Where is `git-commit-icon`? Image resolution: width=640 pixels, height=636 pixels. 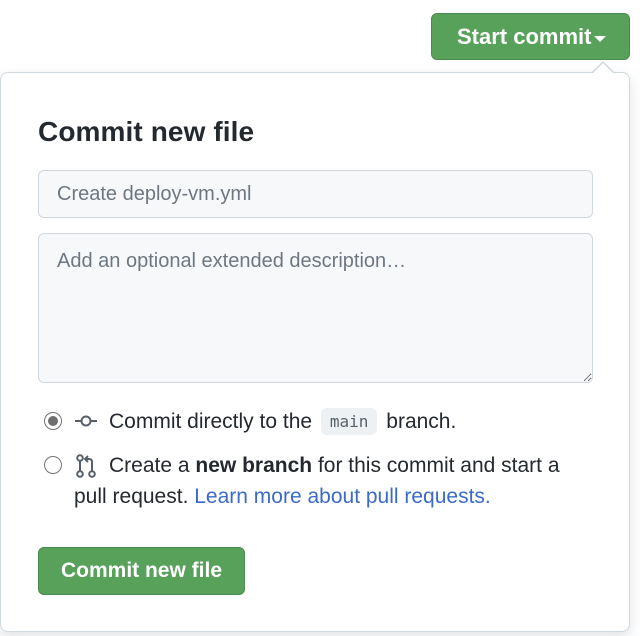 git-commit-icon is located at coordinates (86, 421).